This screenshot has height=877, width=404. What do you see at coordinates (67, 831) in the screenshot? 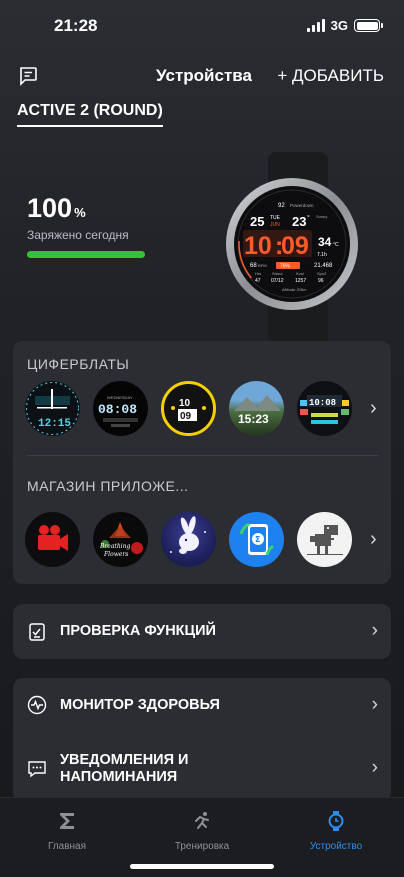
I see `tab-home: Главная` at bounding box center [67, 831].